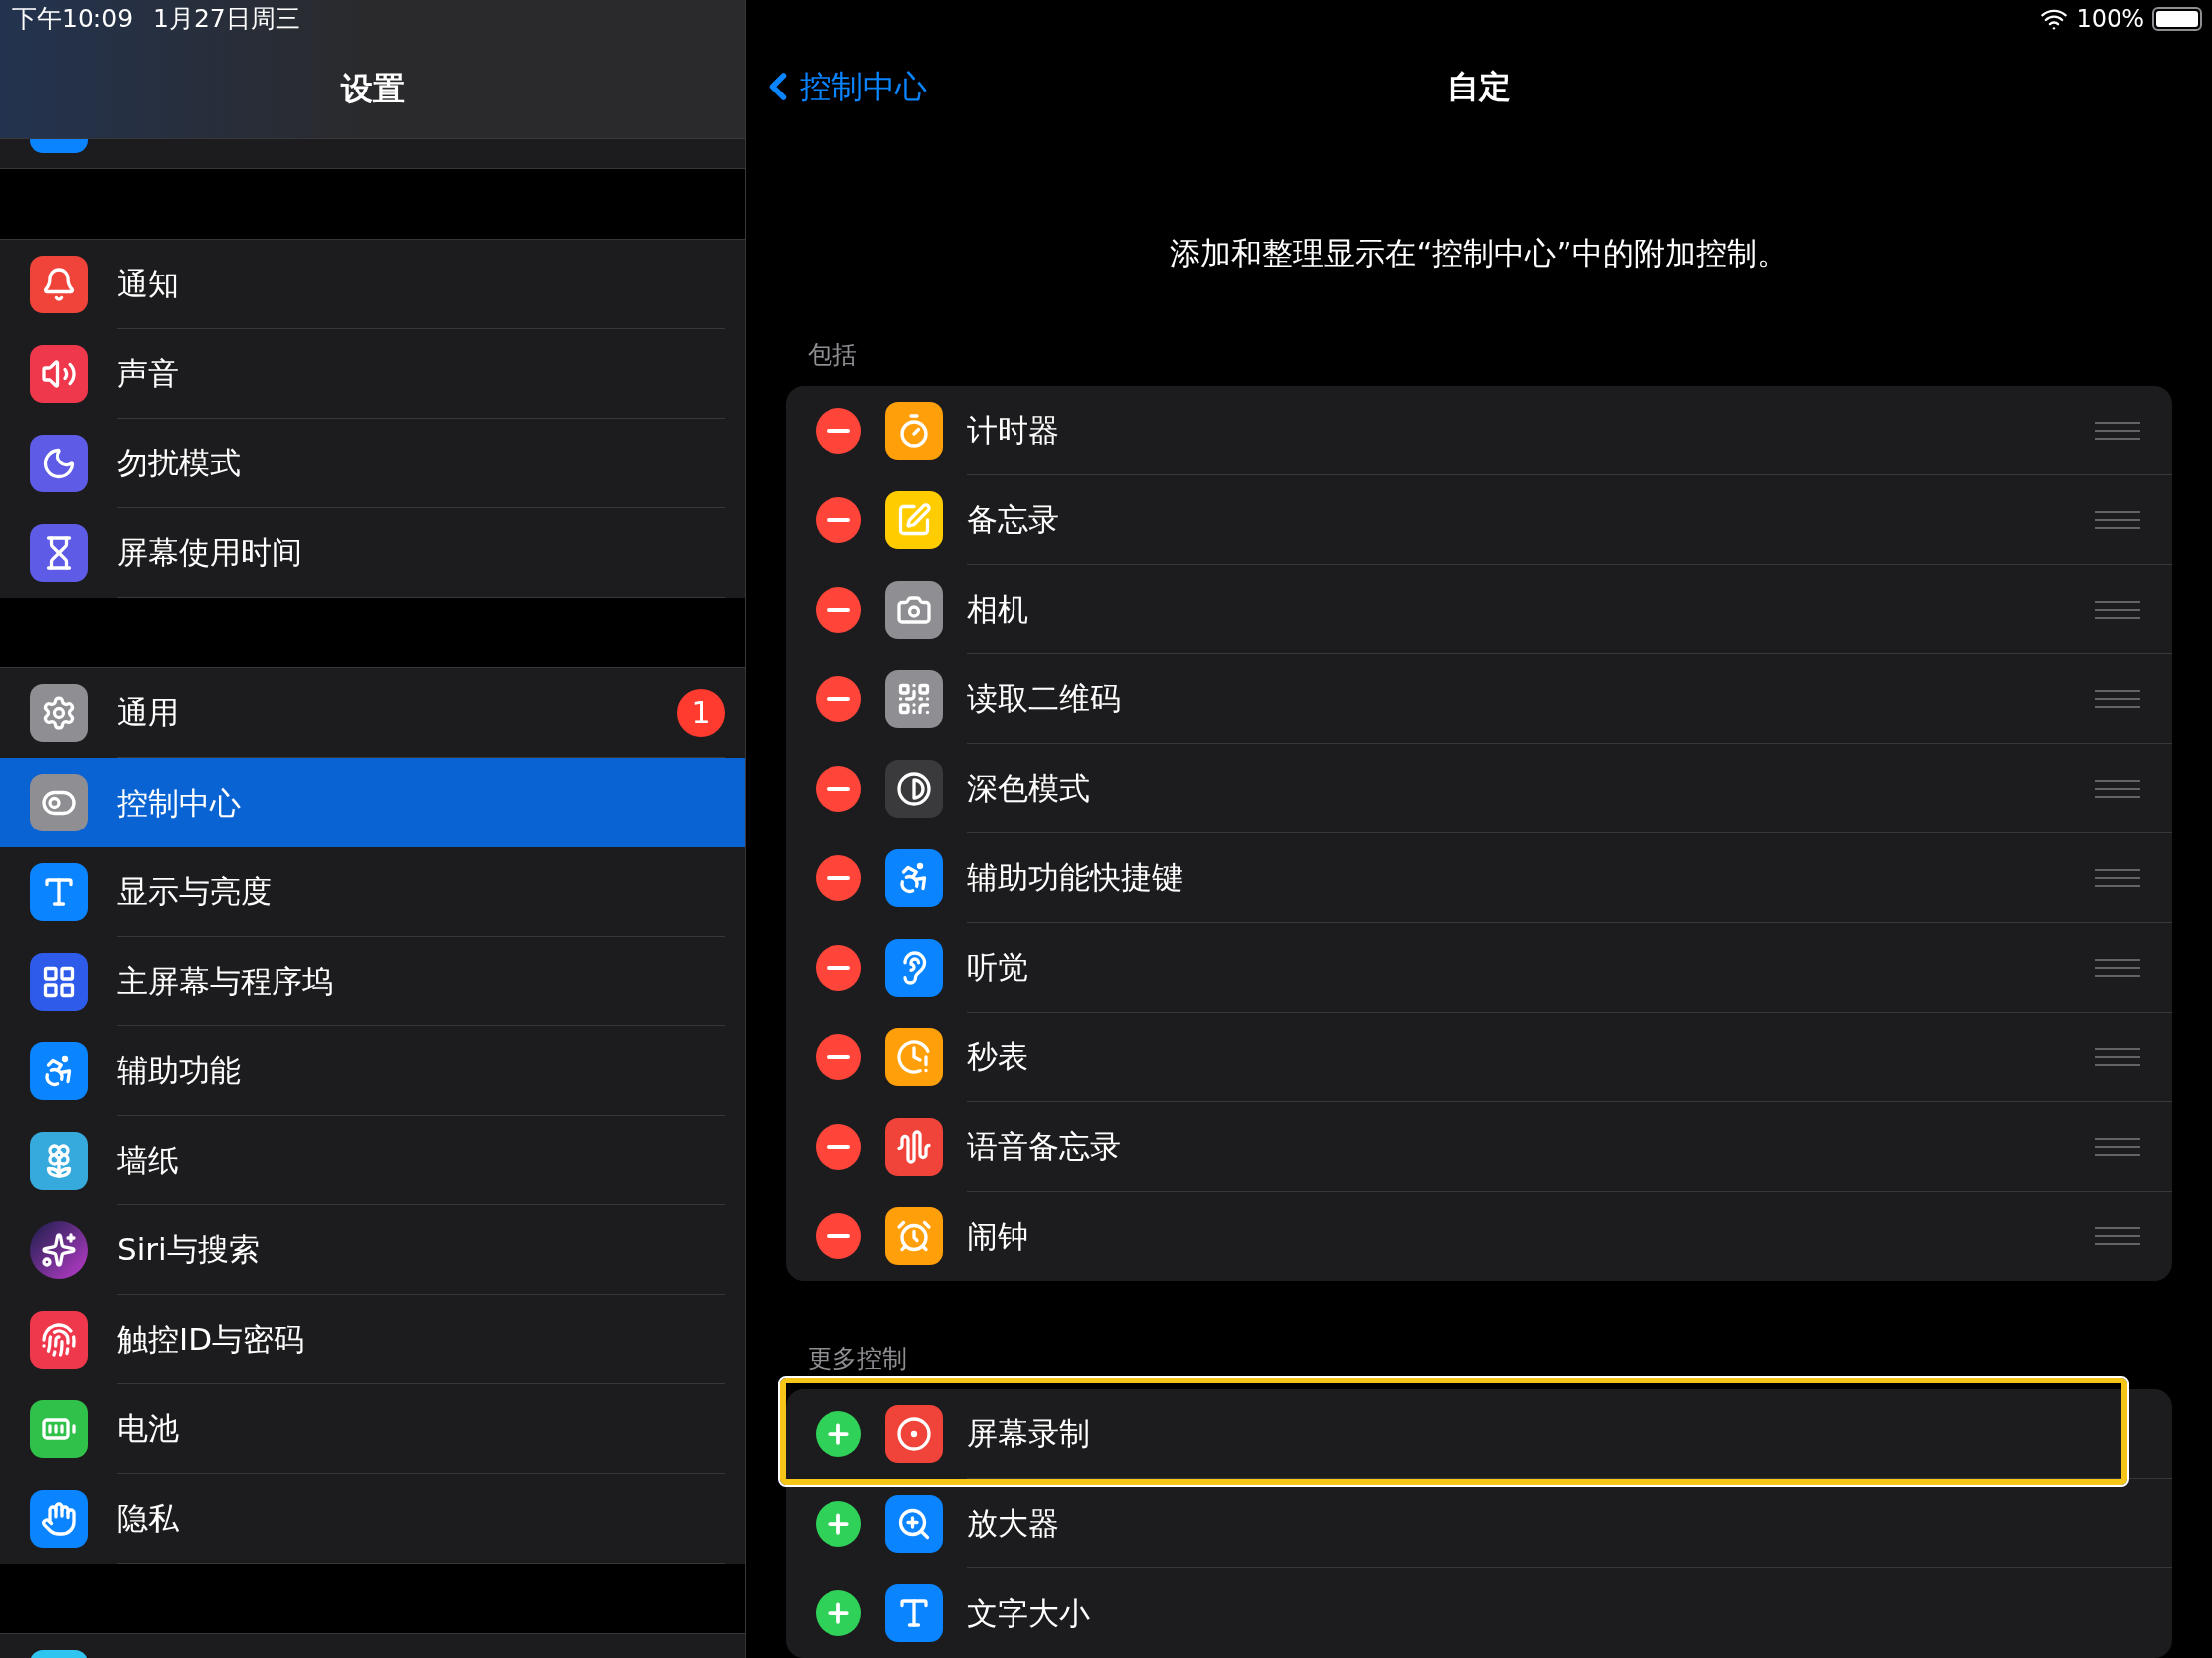  Describe the element at coordinates (59, 553) in the screenshot. I see `hourglass-icon` at that location.